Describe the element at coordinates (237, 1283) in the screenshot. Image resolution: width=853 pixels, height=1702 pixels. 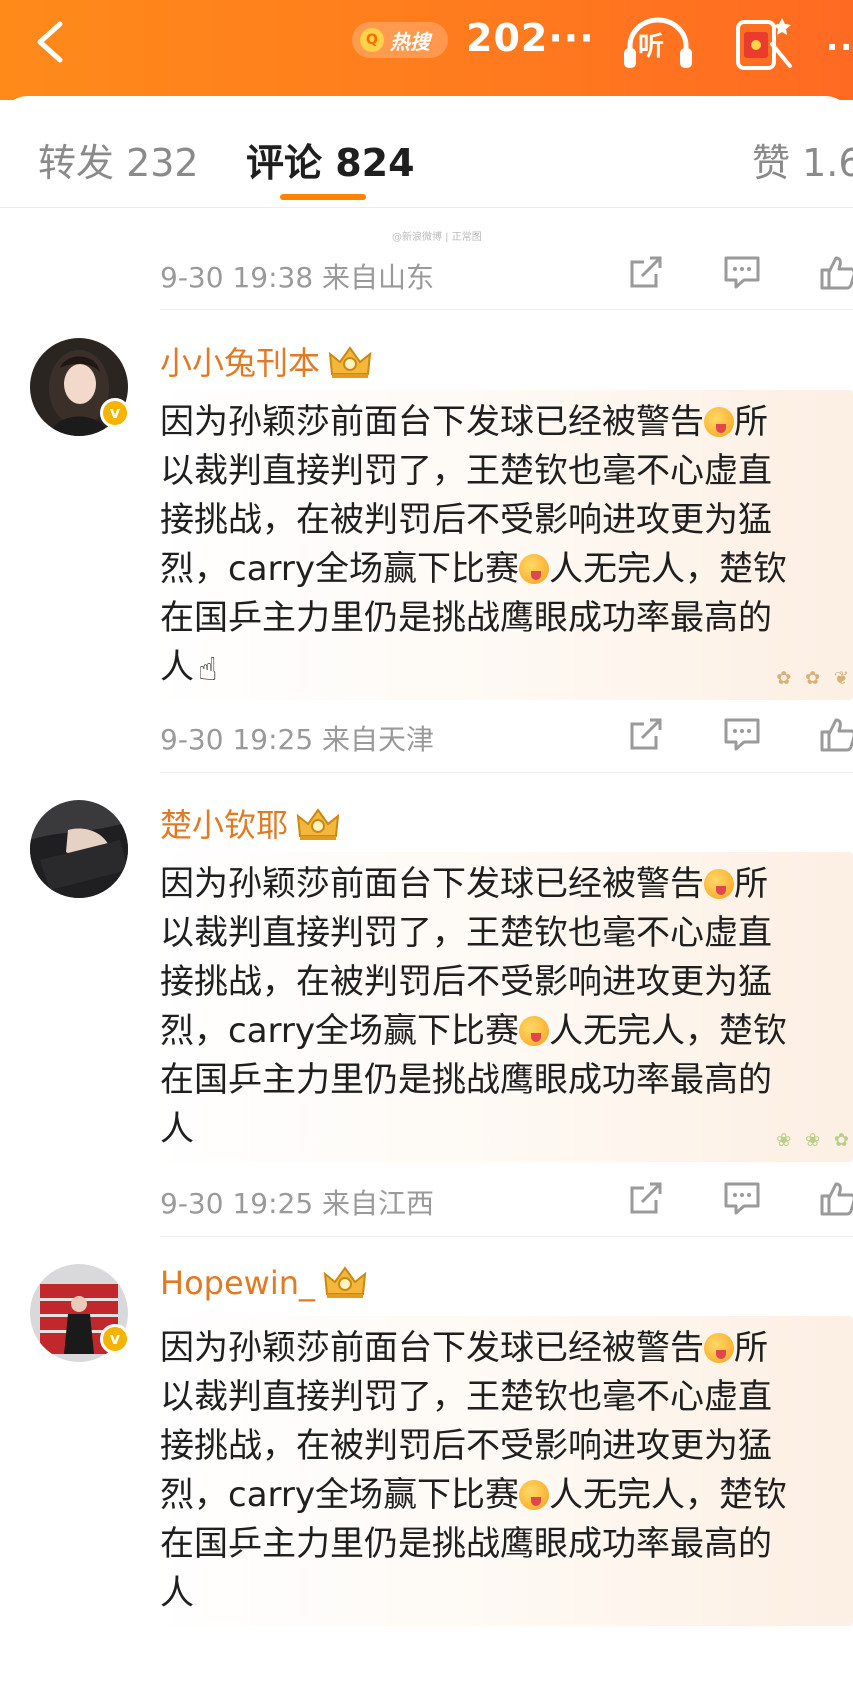
I see `username-text: Hopewin_` at that location.